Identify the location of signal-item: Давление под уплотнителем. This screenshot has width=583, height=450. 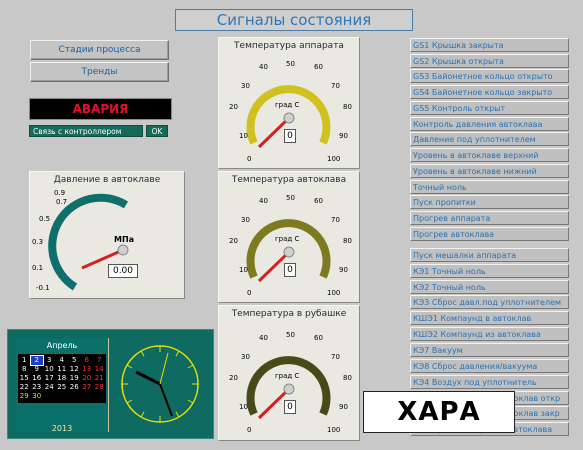
(489, 139).